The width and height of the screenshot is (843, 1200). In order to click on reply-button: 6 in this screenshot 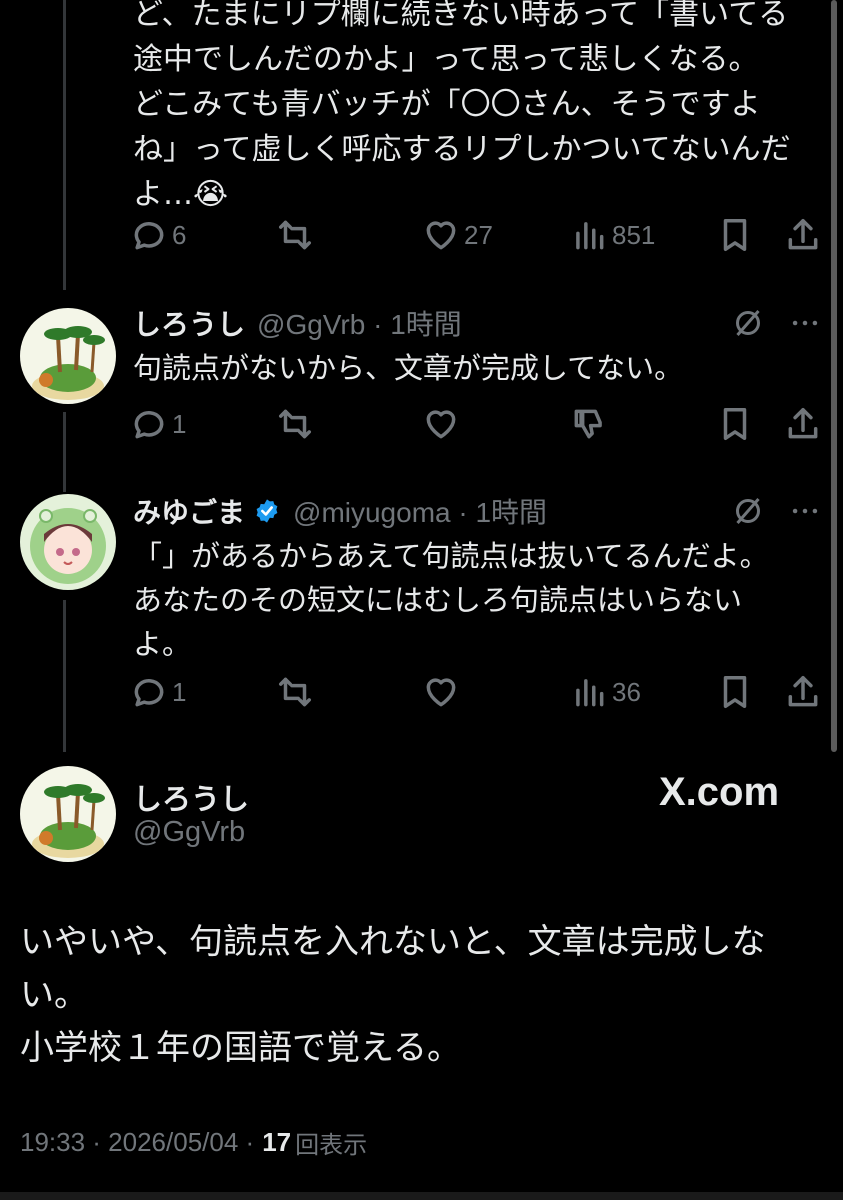, I will do `click(158, 235)`.